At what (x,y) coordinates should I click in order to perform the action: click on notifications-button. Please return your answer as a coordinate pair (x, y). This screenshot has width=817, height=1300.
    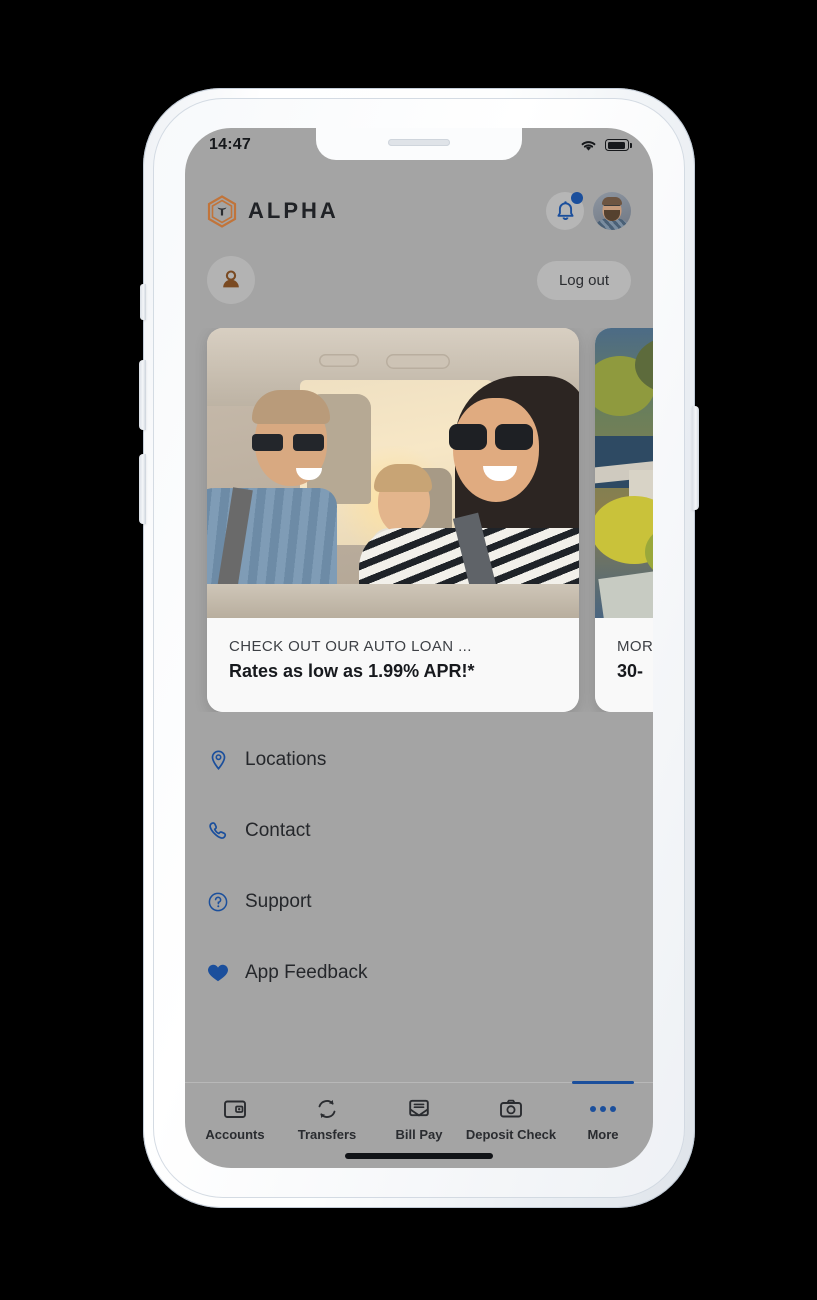
    Looking at the image, I should click on (565, 211).